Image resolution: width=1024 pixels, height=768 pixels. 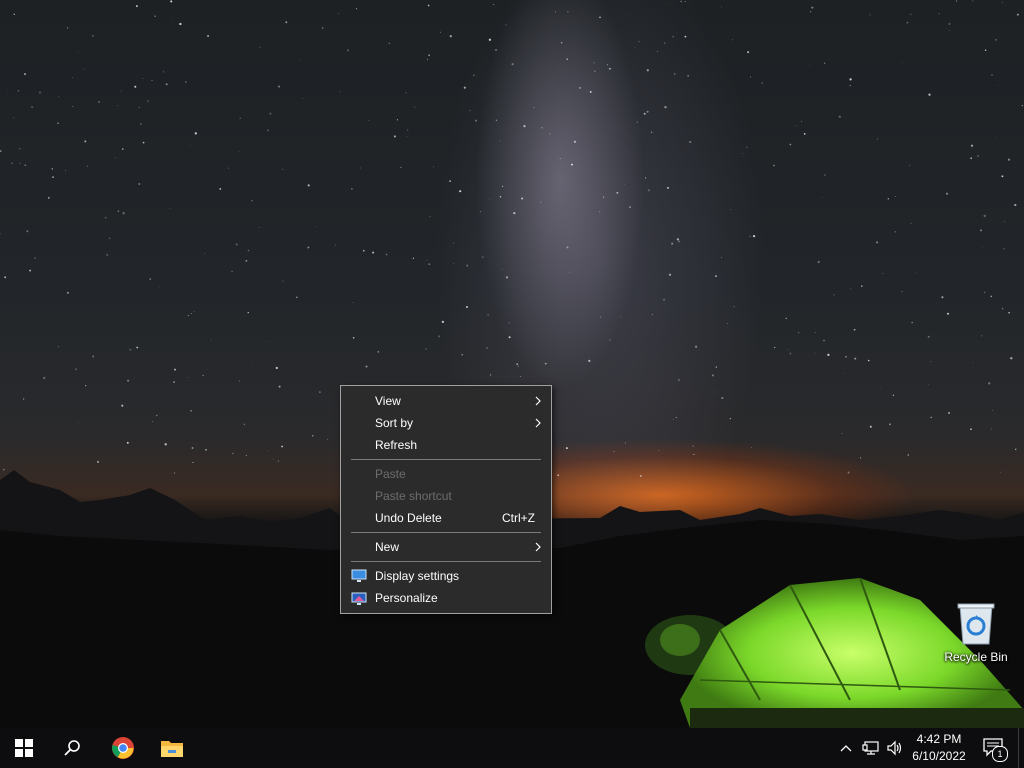 I want to click on menu-item-personalize: Personalize, so click(x=446, y=598).